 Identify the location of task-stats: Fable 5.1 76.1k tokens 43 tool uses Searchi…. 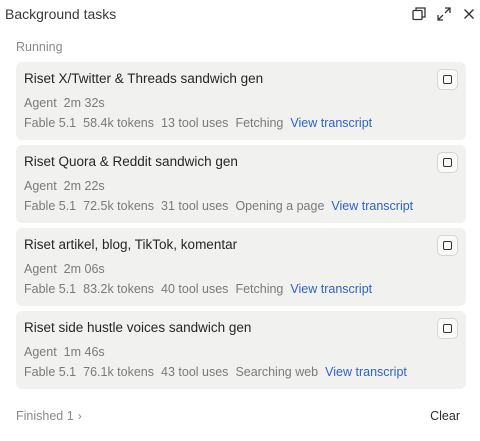
(215, 372).